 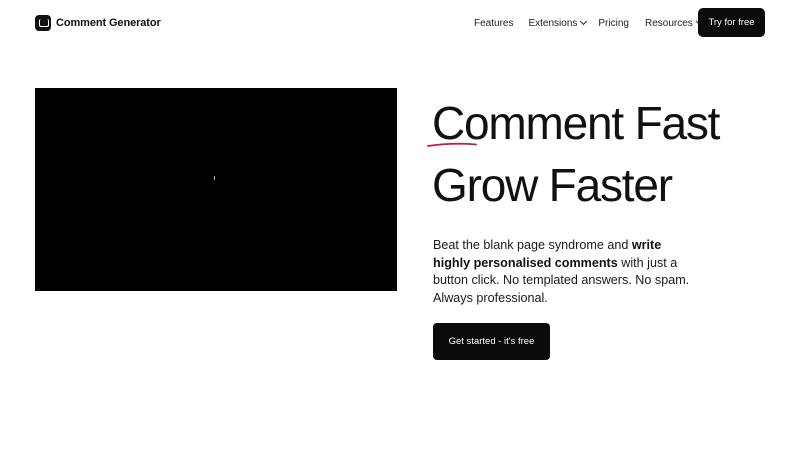 I want to click on chevron-down-icon, so click(x=584, y=21).